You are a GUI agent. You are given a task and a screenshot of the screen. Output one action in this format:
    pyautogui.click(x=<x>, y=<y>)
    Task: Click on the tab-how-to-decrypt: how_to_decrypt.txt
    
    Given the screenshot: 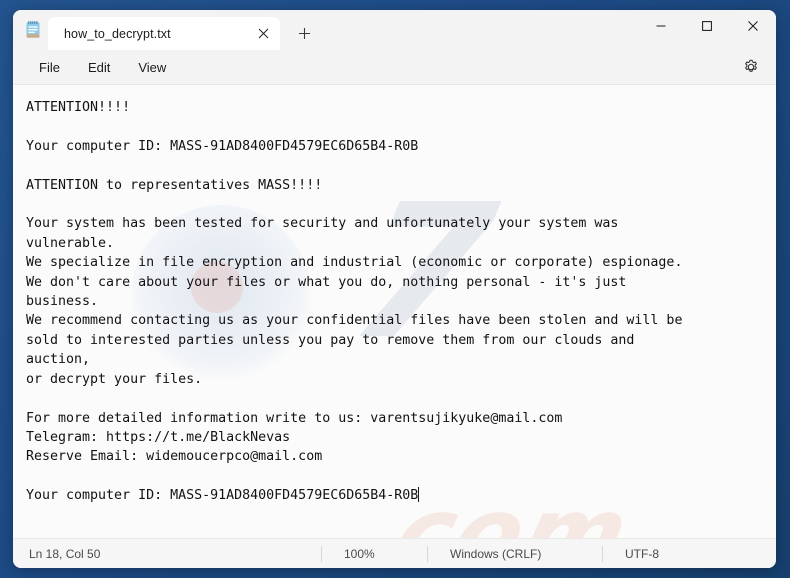 What is the action you would take?
    pyautogui.click(x=164, y=33)
    